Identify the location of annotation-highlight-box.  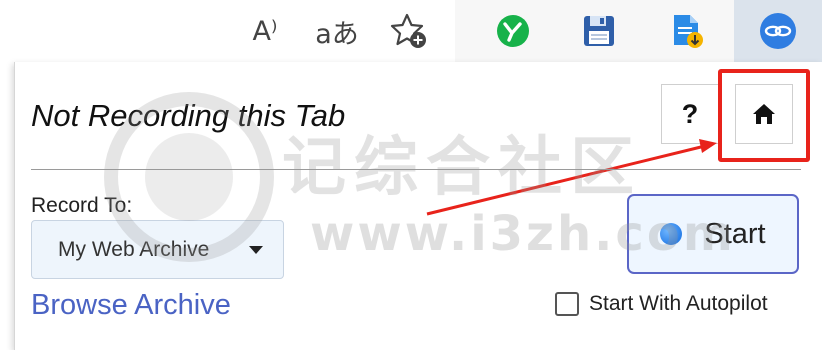
(764, 115).